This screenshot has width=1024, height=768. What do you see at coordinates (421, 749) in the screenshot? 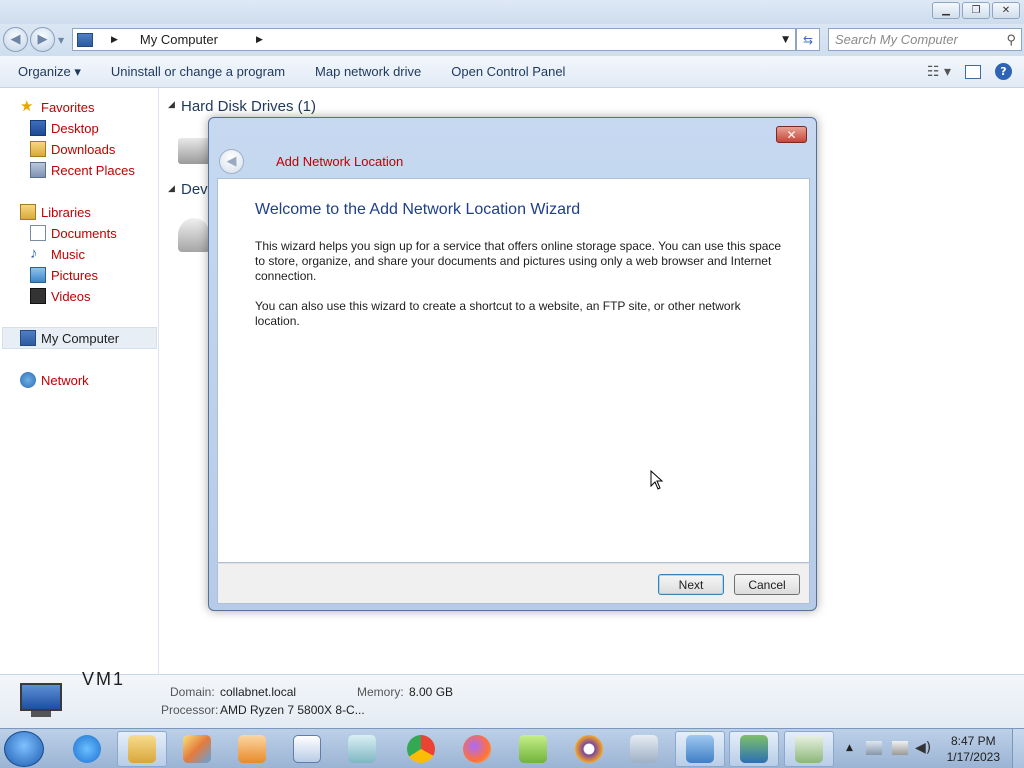
I see `taskbar-chrome` at bounding box center [421, 749].